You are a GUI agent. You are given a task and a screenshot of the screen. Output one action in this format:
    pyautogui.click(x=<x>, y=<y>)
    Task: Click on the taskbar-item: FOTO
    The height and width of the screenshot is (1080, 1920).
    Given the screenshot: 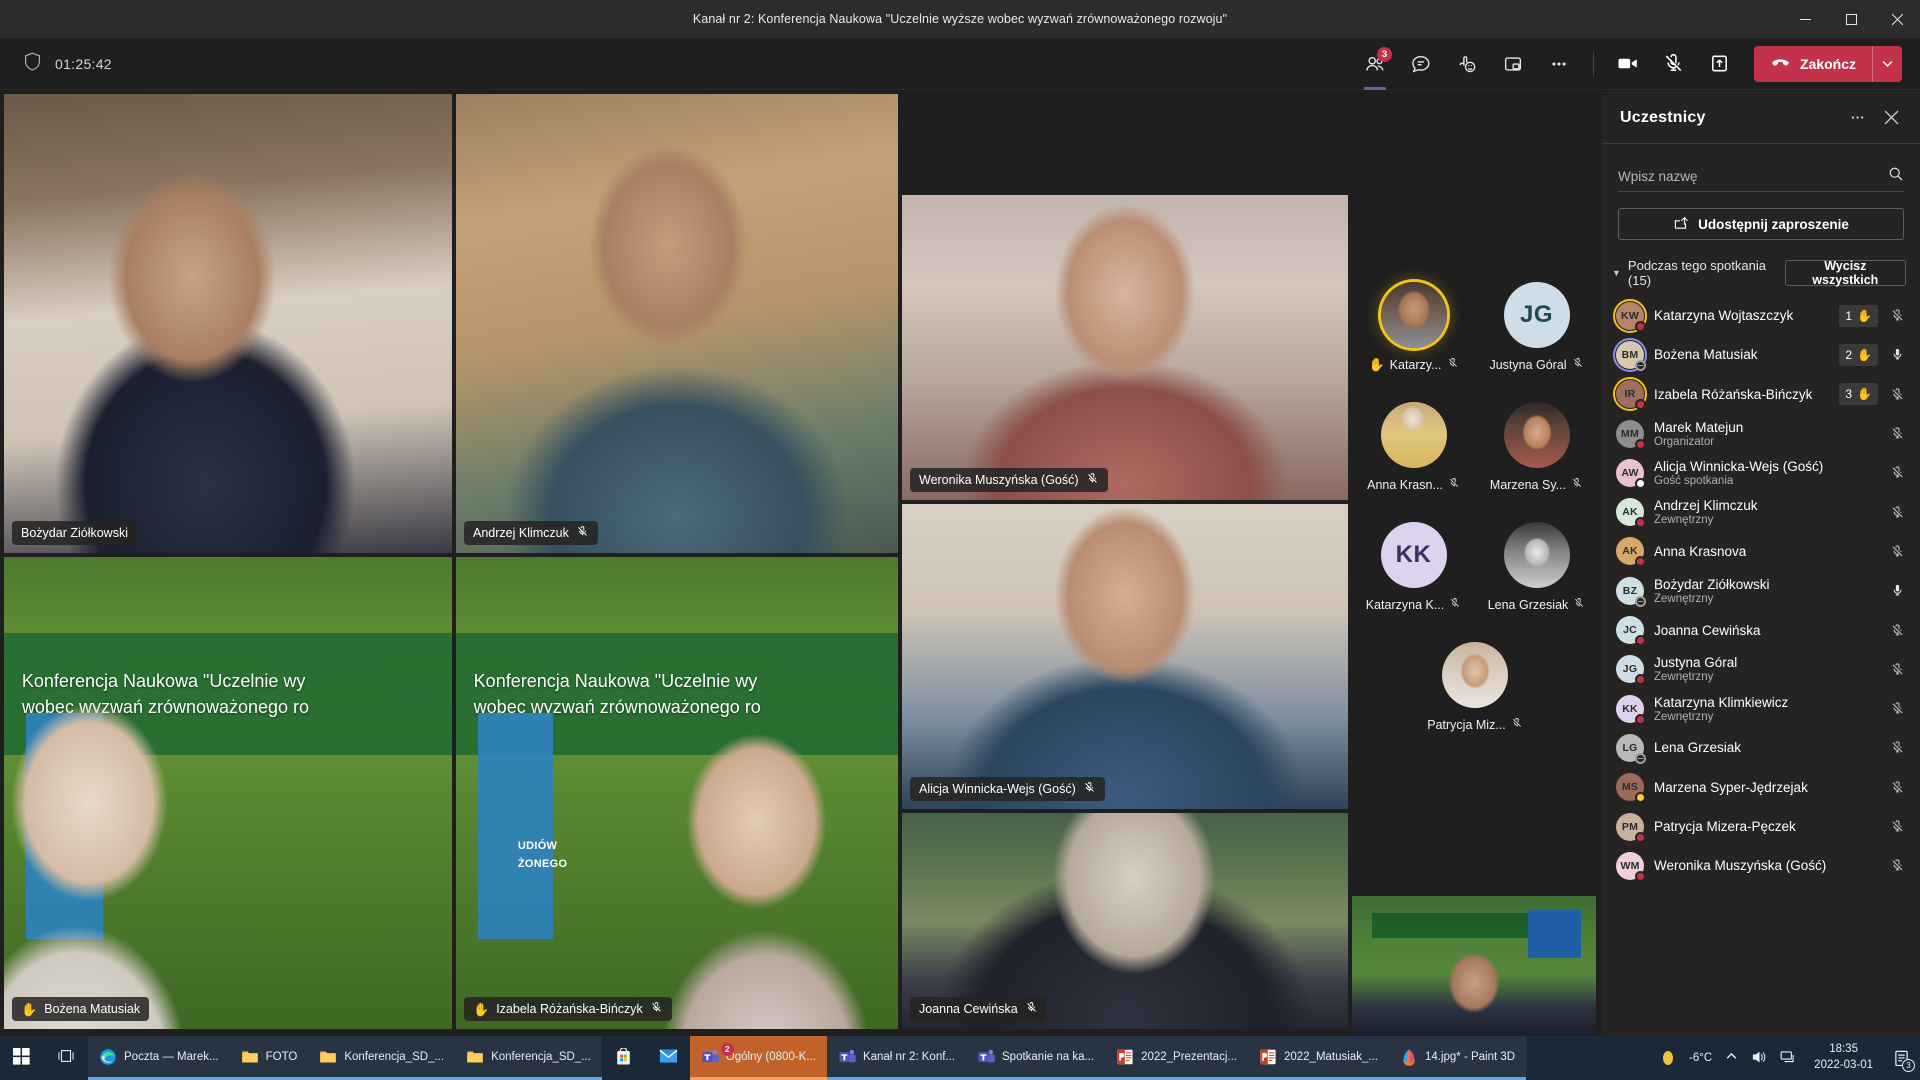 What is the action you would take?
    pyautogui.click(x=269, y=1058)
    